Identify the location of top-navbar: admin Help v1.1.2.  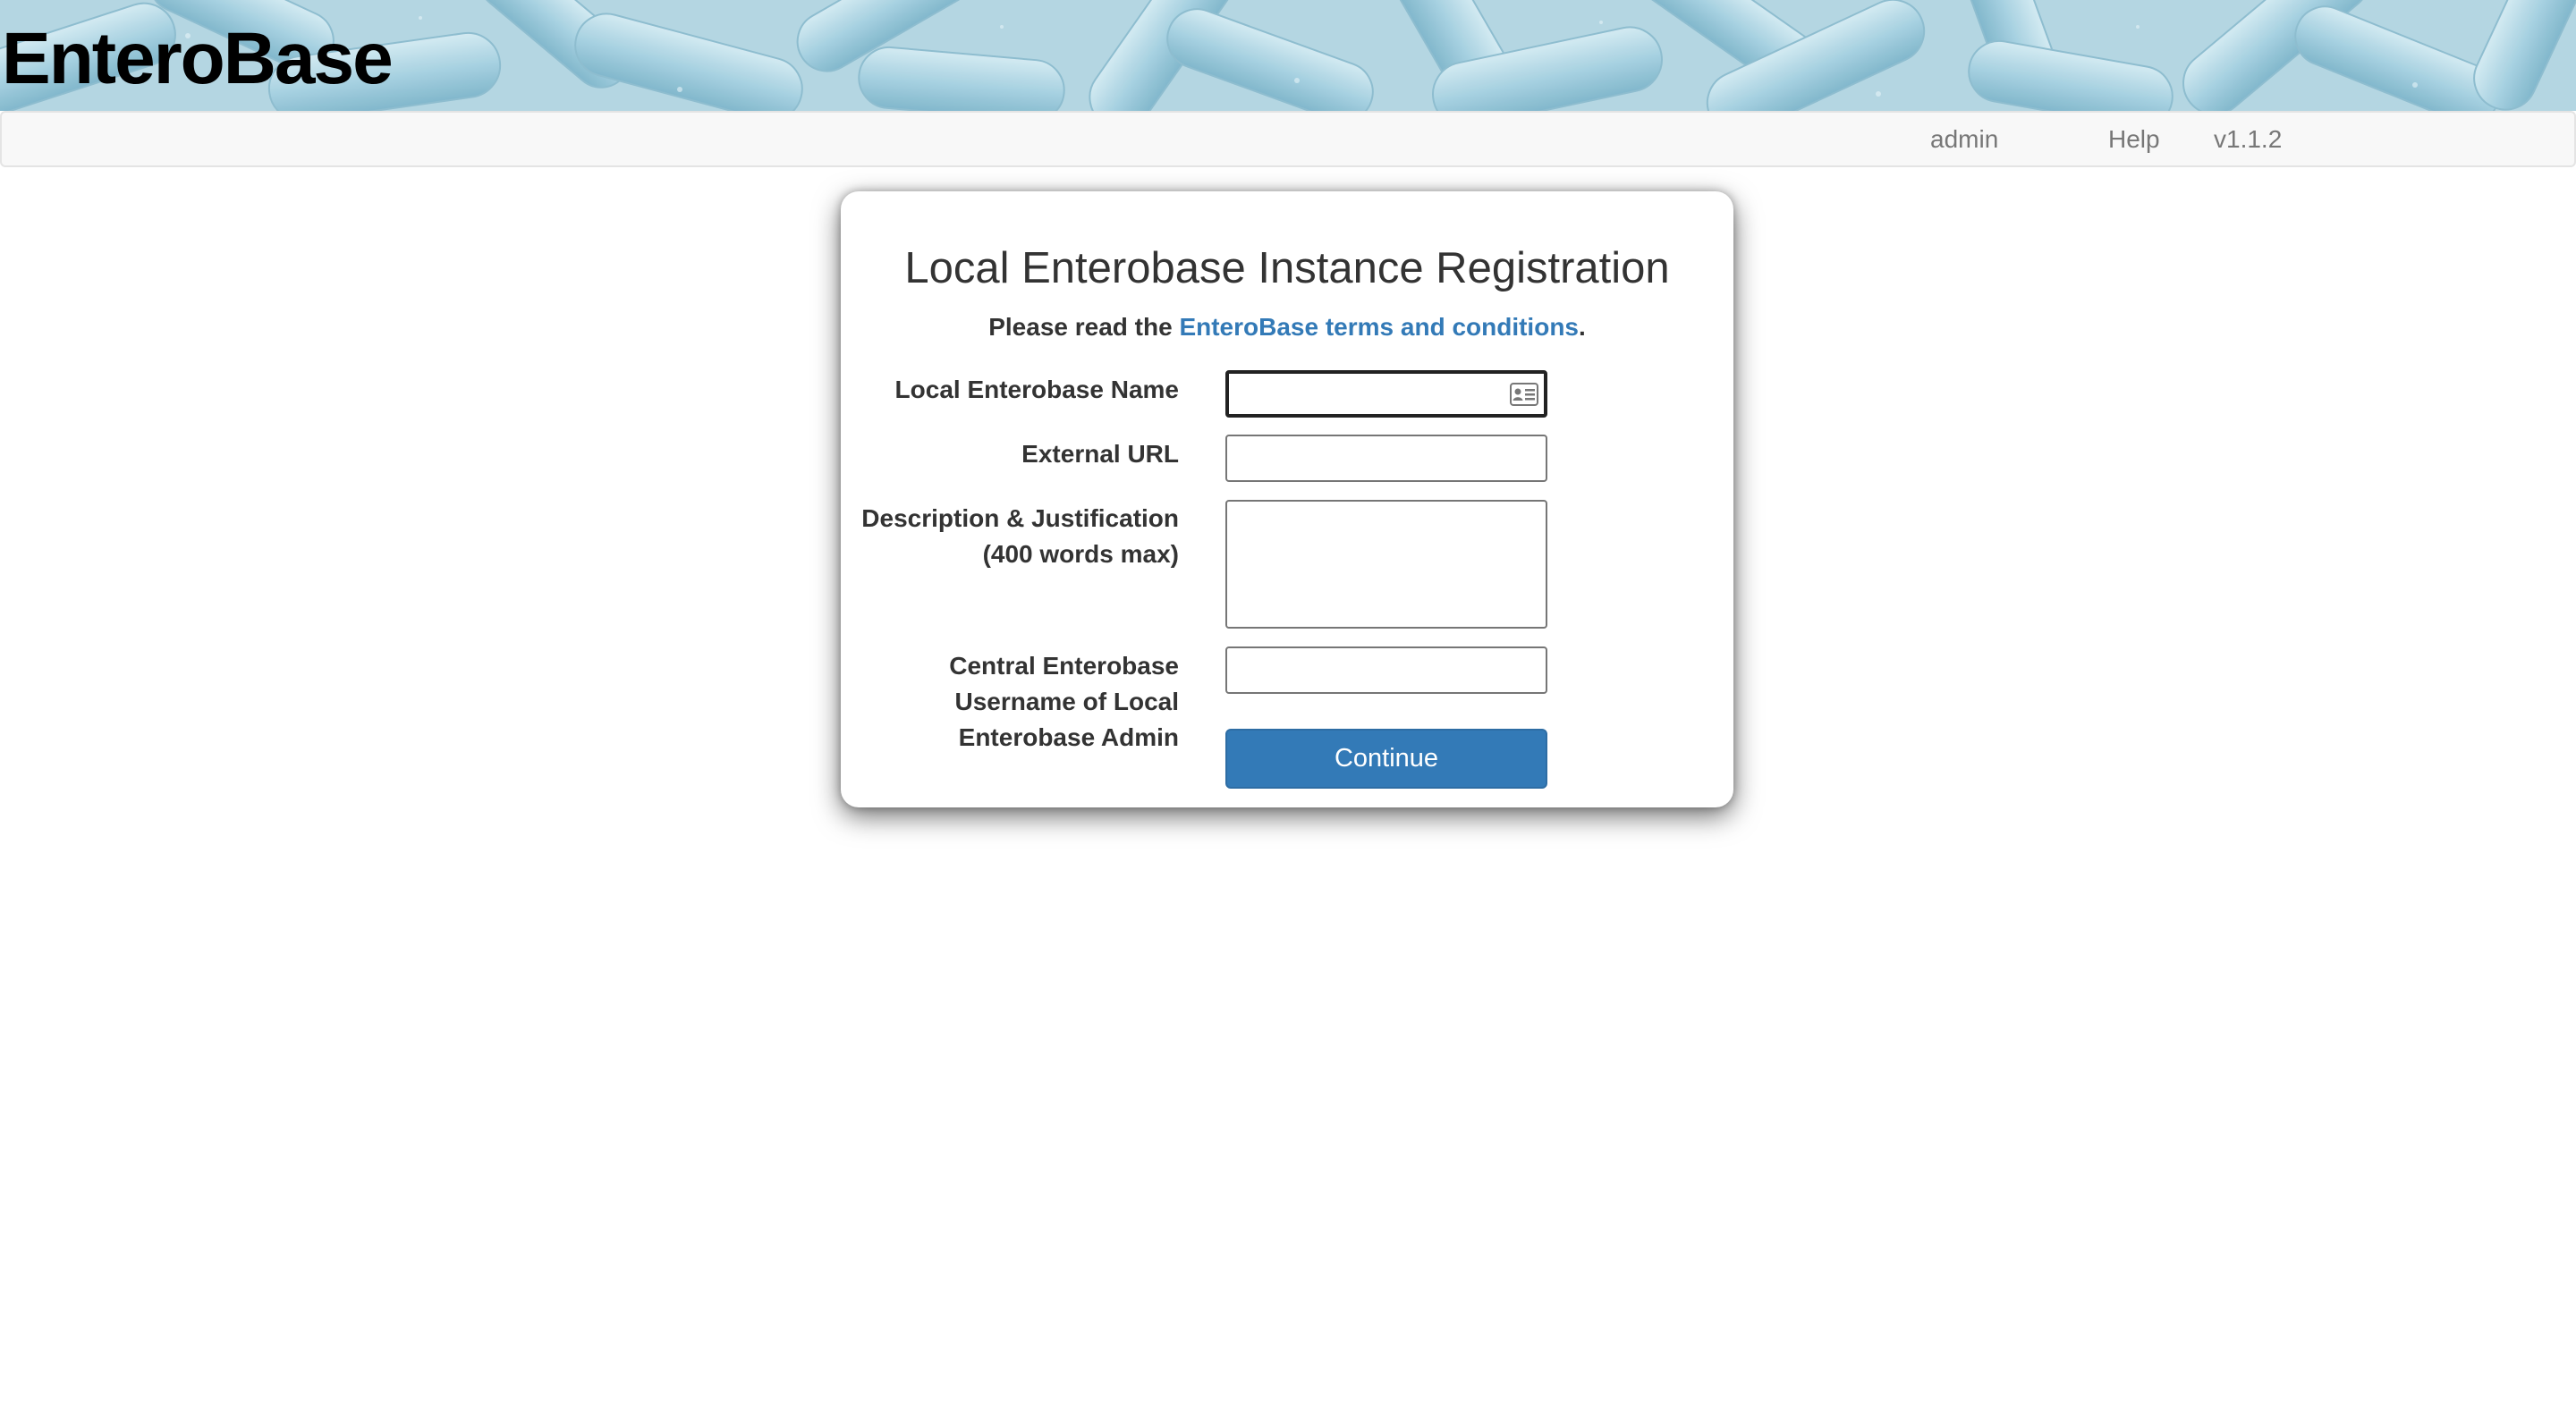
(1288, 139).